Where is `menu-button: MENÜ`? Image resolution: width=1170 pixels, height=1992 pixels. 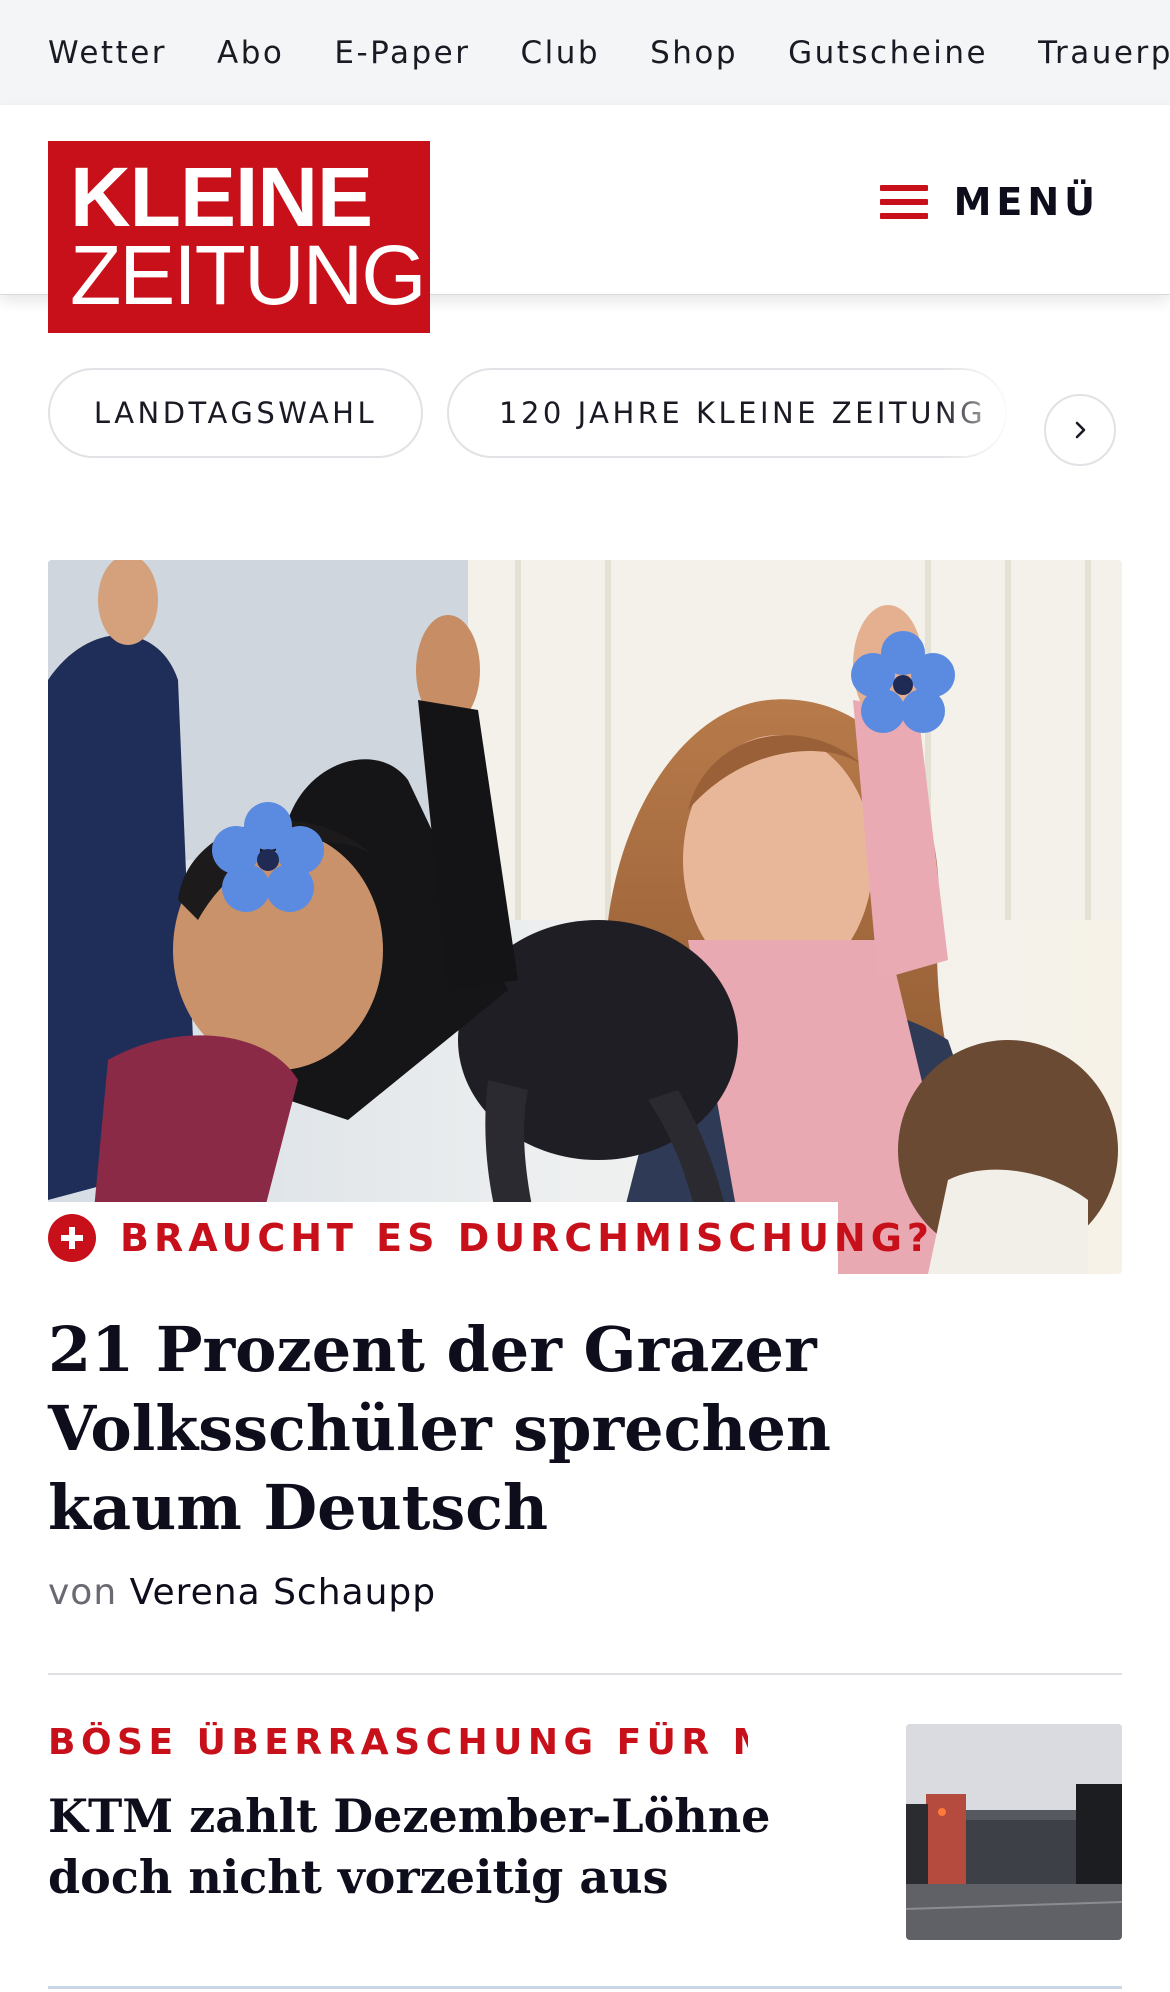
menu-button: MENÜ is located at coordinates (989, 202).